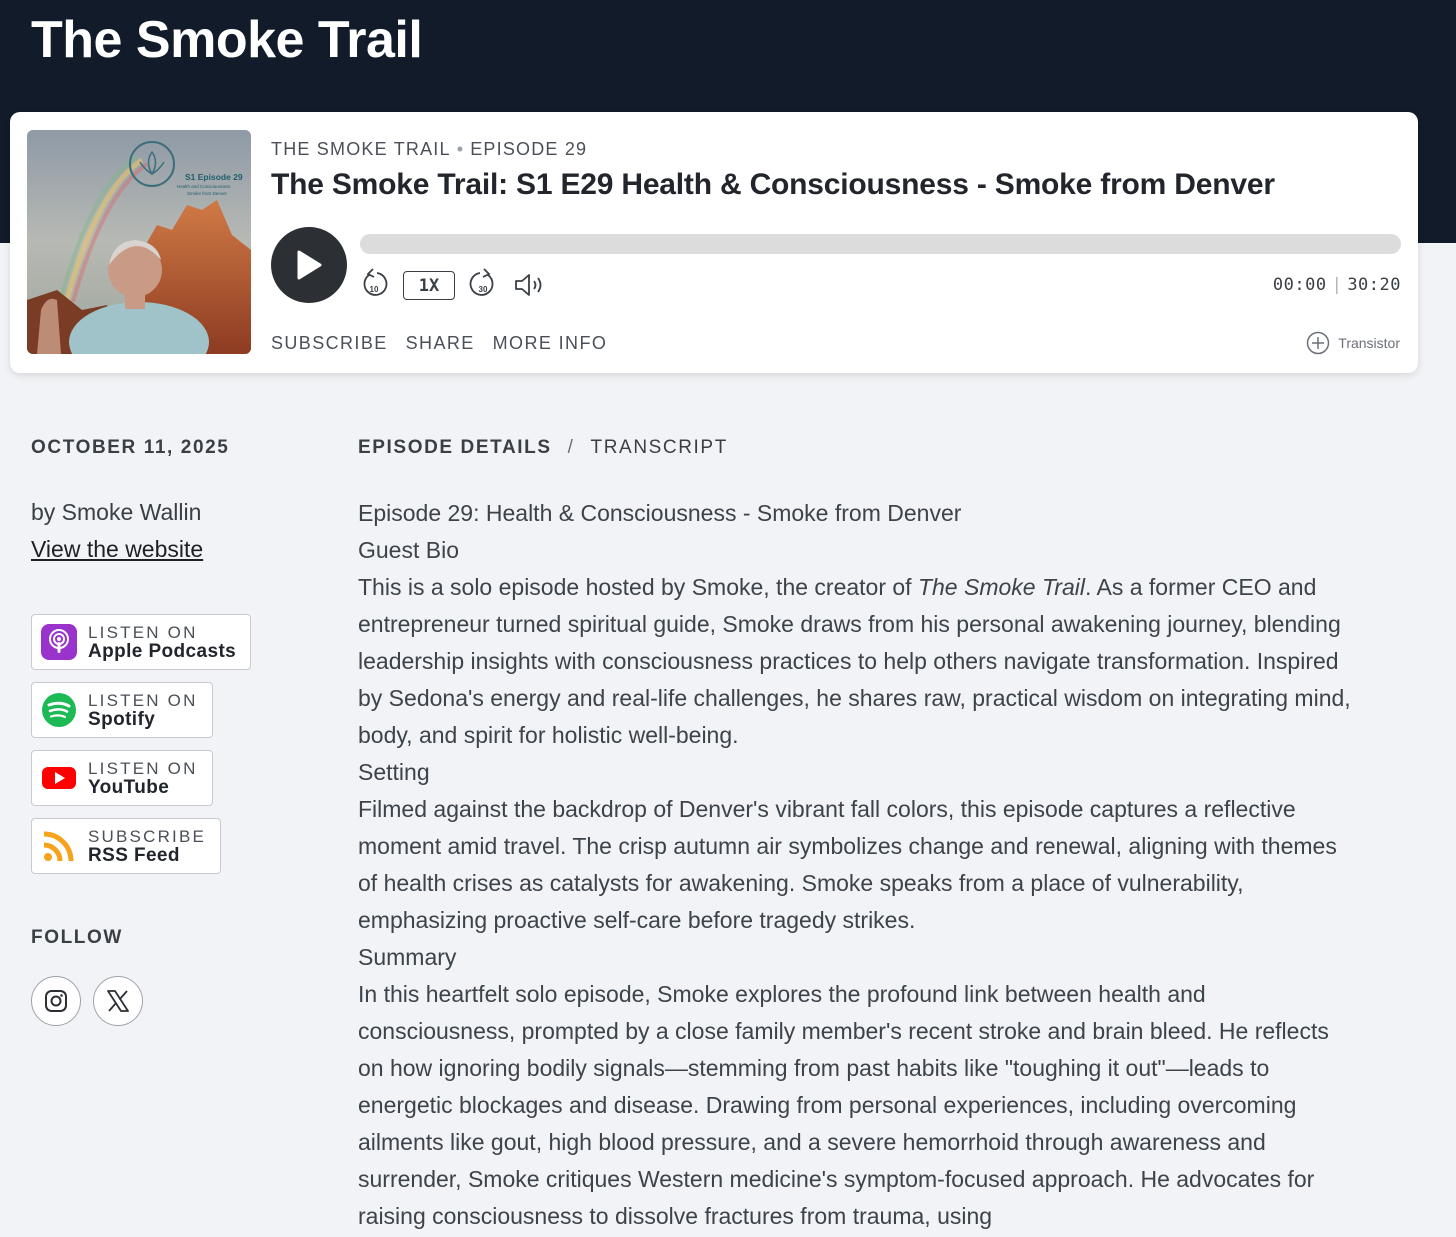 The image size is (1456, 1237). What do you see at coordinates (1369, 343) in the screenshot?
I see `transistor-label: Transistor` at bounding box center [1369, 343].